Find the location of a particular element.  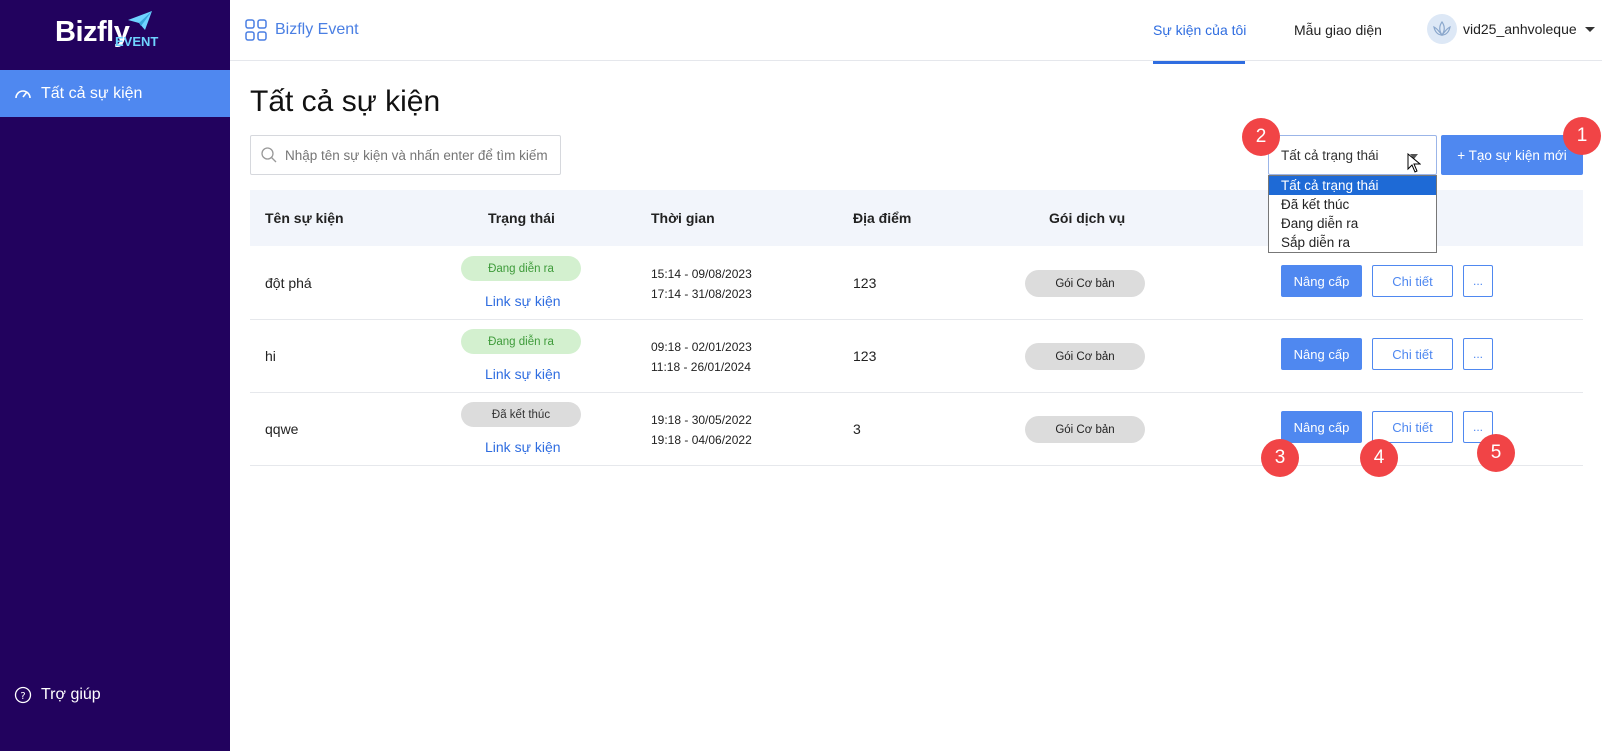

search-input is located at coordinates (420, 155).